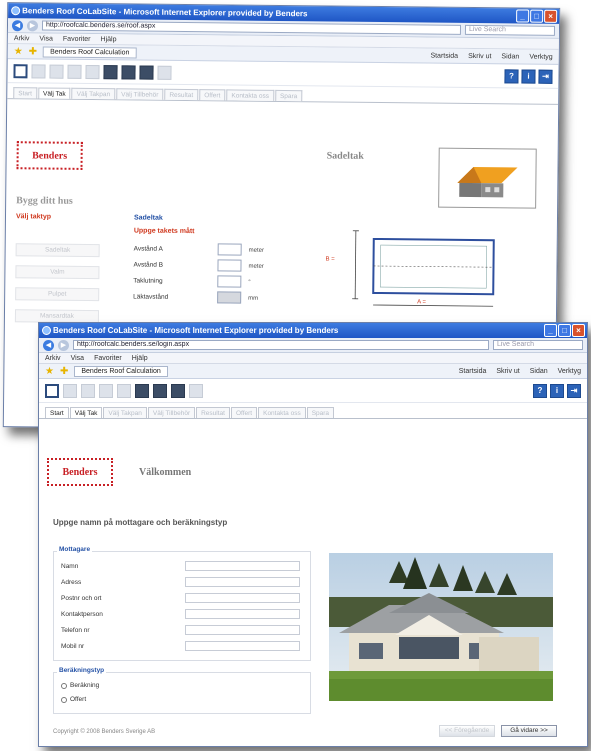 This screenshot has height=751, width=591. What do you see at coordinates (467, 731) in the screenshot?
I see `previous-button: << Föregående` at bounding box center [467, 731].